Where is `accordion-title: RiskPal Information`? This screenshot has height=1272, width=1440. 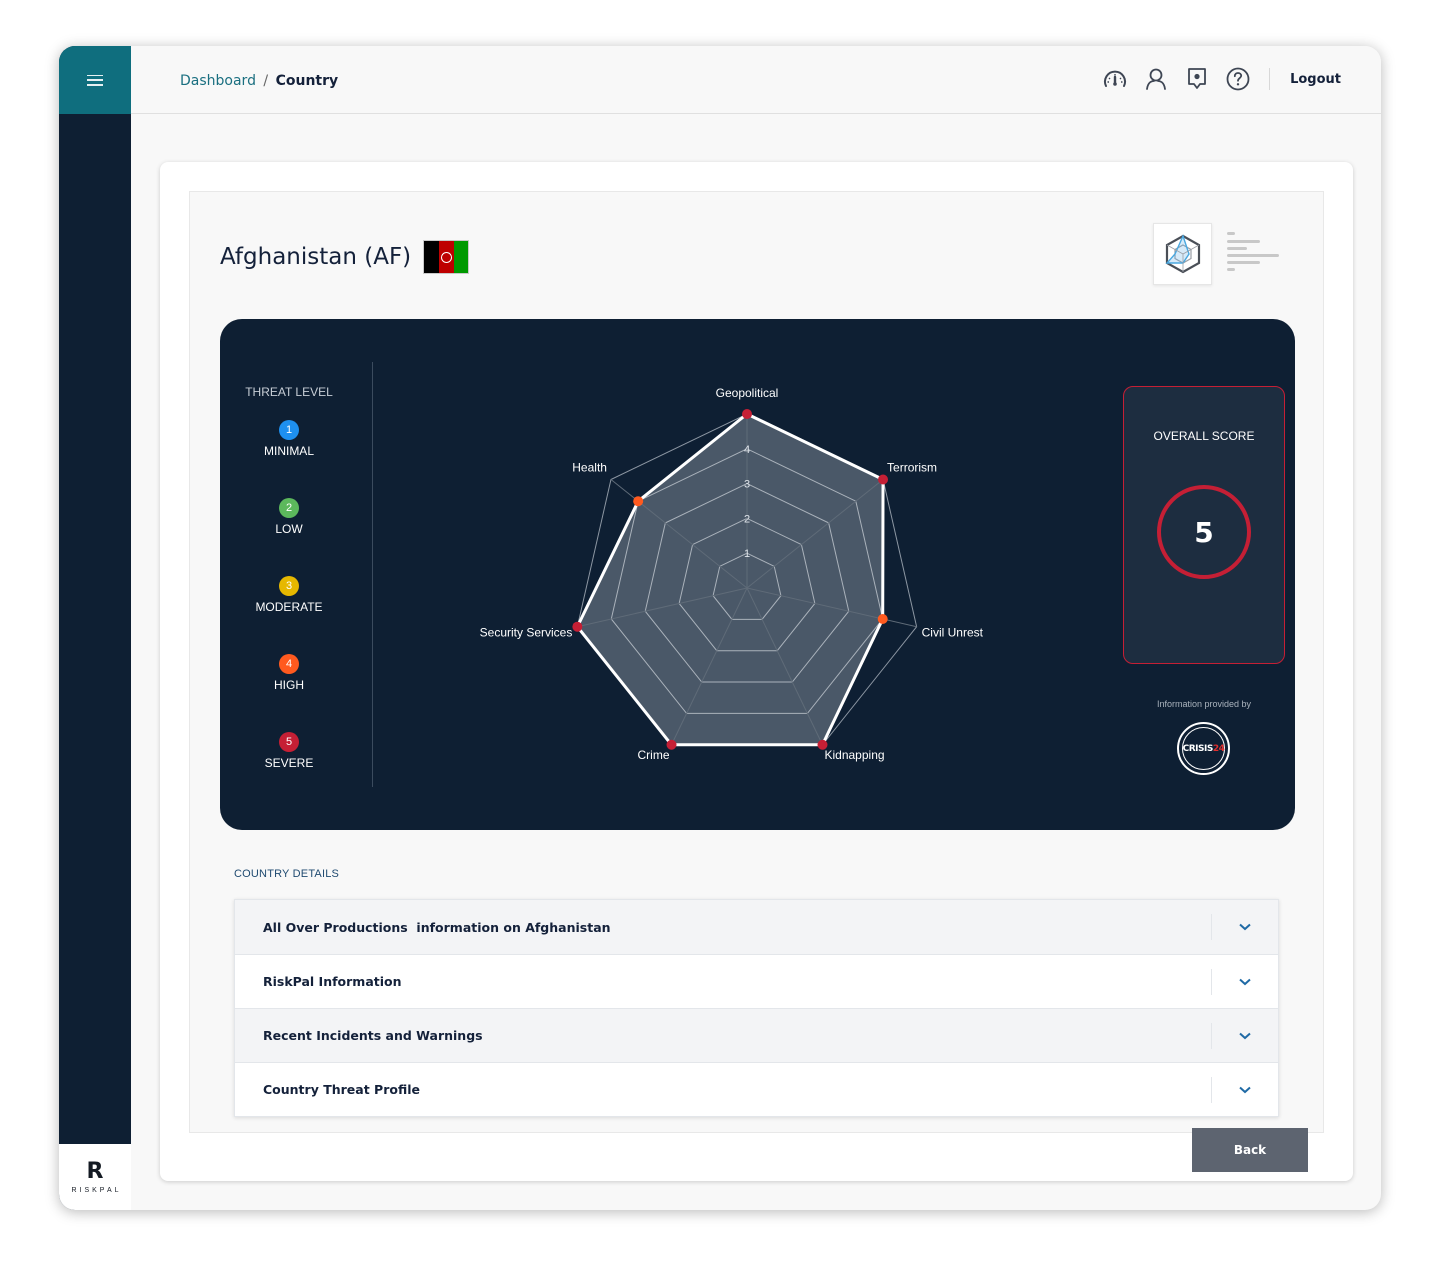
accordion-title: RiskPal Information is located at coordinates (332, 981).